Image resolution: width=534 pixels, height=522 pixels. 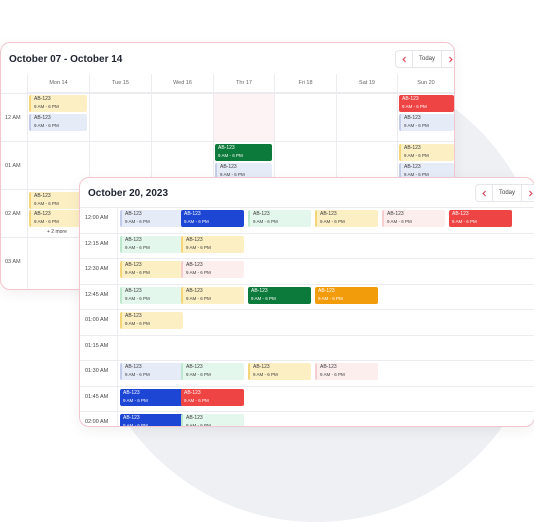 I want to click on daily-nav: Today, so click(x=504, y=193).